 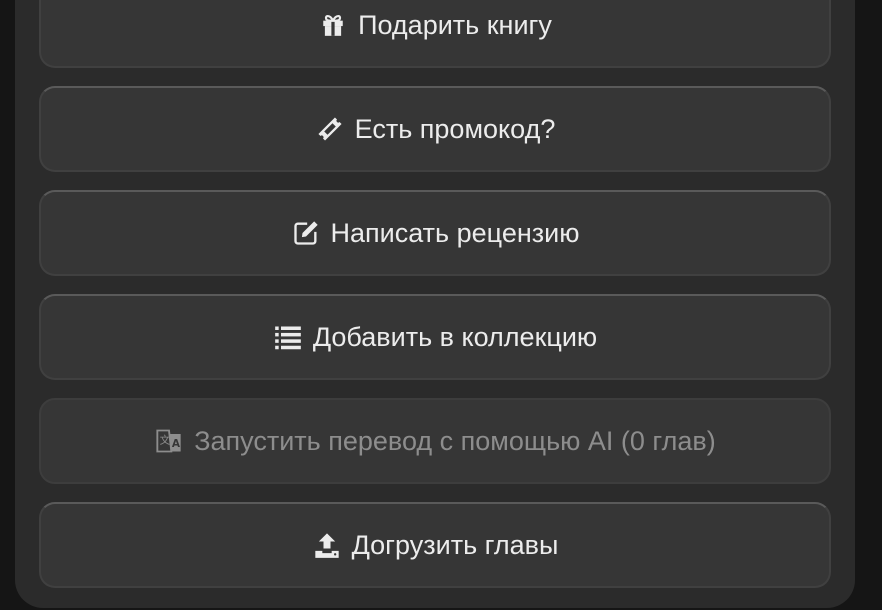 I want to click on upload-chapters-button: Догрузить главы, so click(x=435, y=545).